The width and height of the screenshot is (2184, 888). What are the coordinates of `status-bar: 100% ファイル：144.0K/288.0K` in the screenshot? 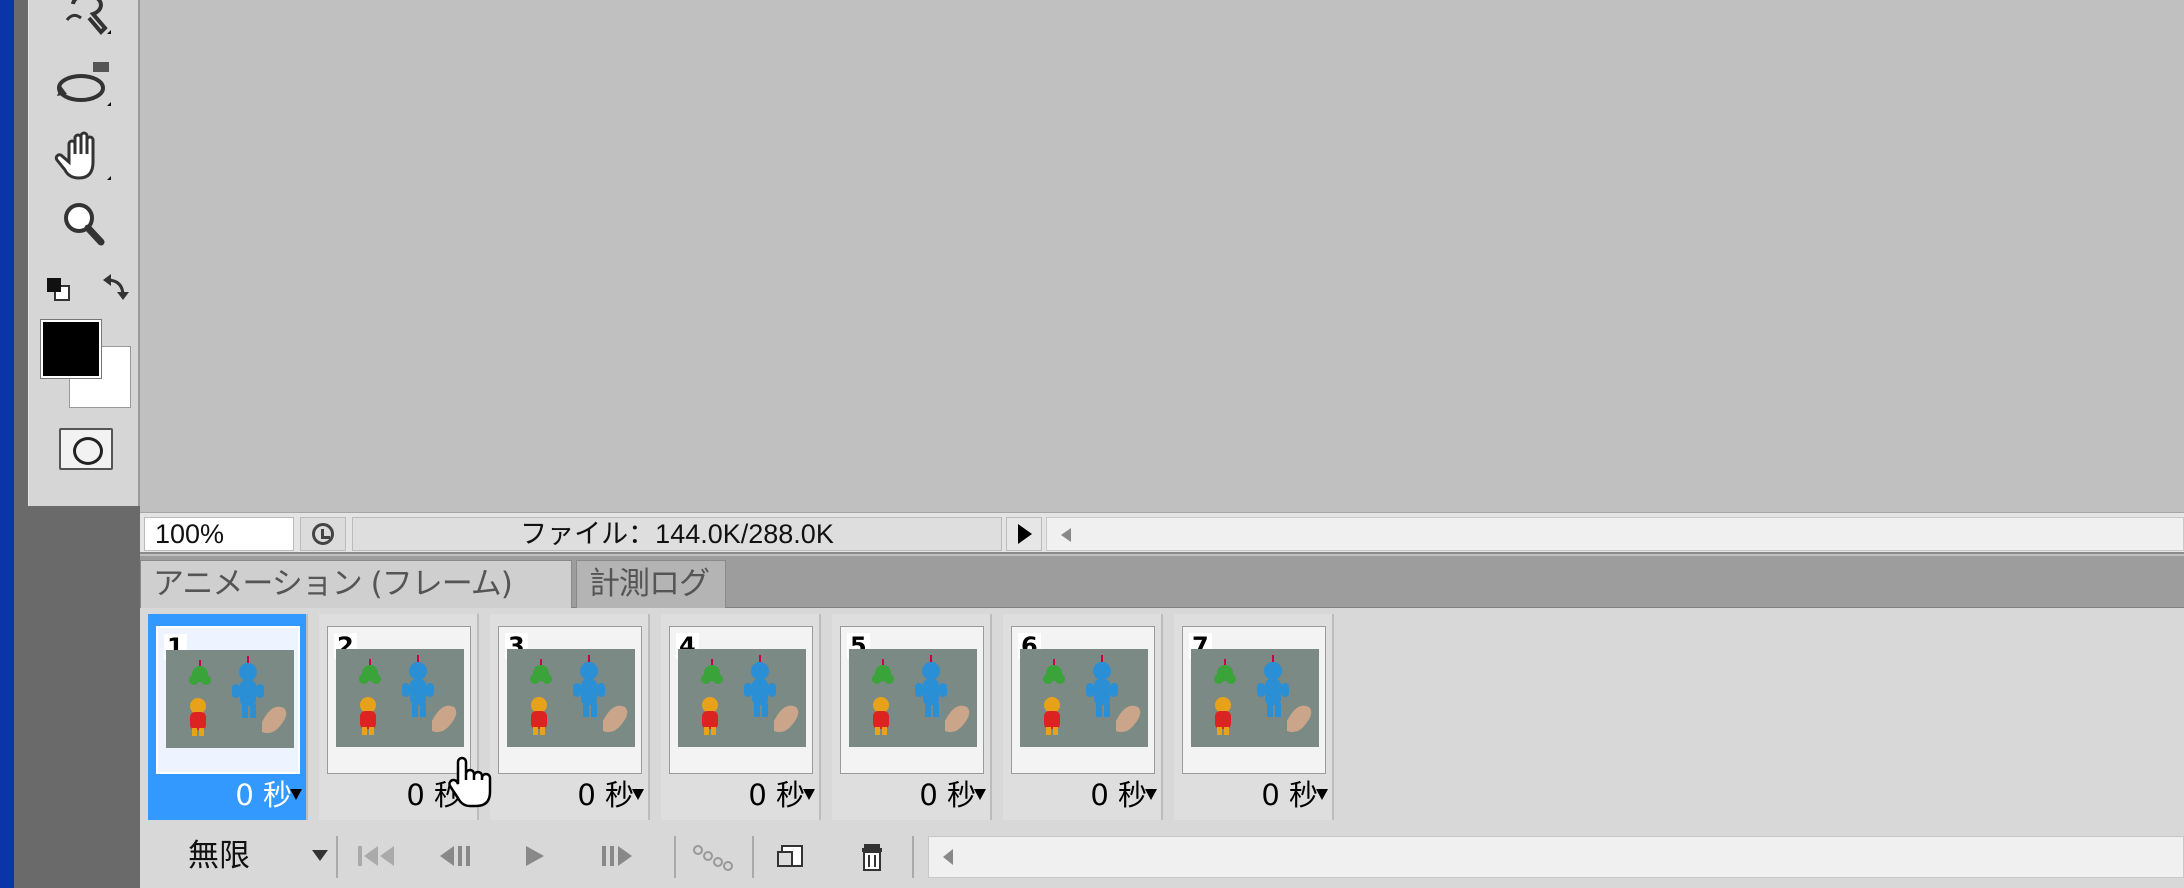 It's located at (1162, 533).